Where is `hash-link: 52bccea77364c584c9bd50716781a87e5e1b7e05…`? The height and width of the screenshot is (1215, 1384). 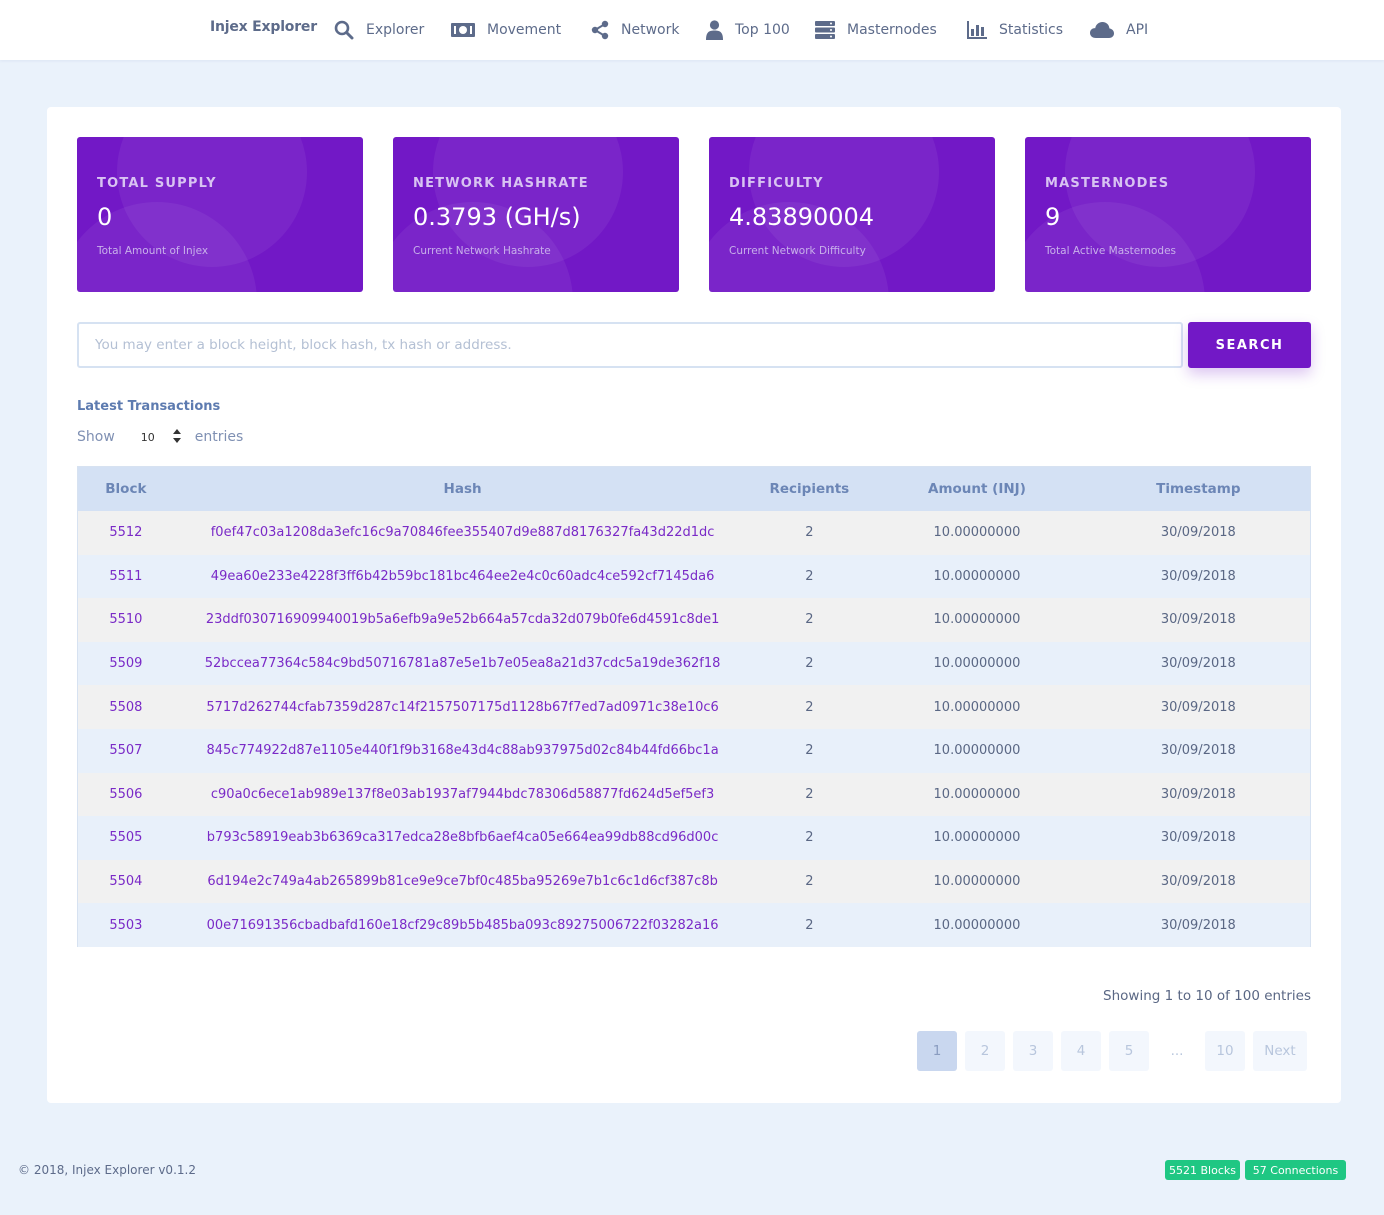
hash-link: 52bccea77364c584c9bd50716781a87e5e1b7e05… is located at coordinates (463, 664).